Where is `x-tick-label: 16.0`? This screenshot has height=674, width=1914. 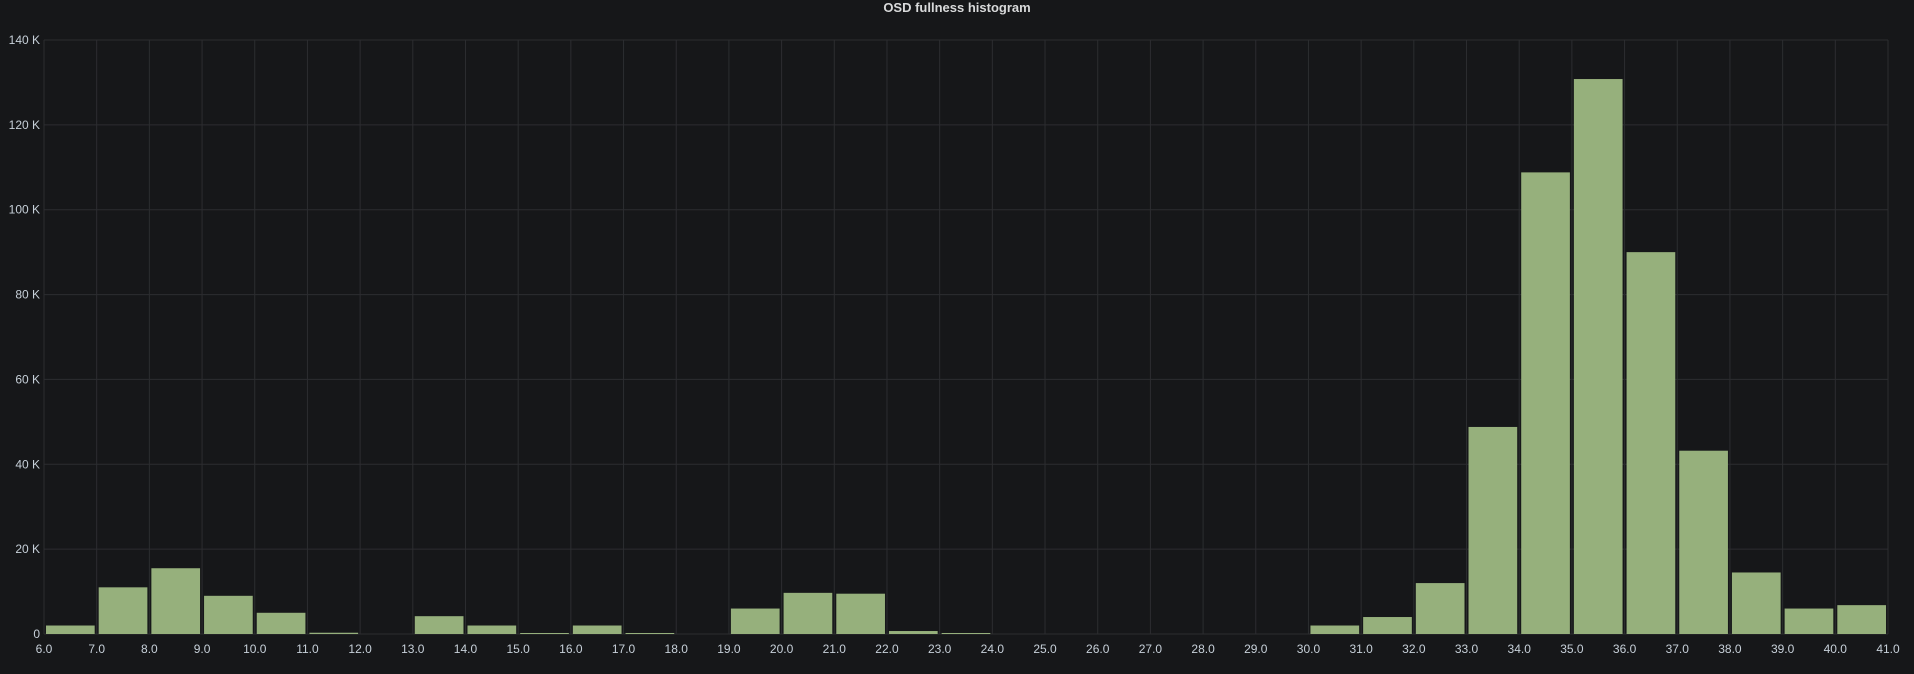 x-tick-label: 16.0 is located at coordinates (571, 649).